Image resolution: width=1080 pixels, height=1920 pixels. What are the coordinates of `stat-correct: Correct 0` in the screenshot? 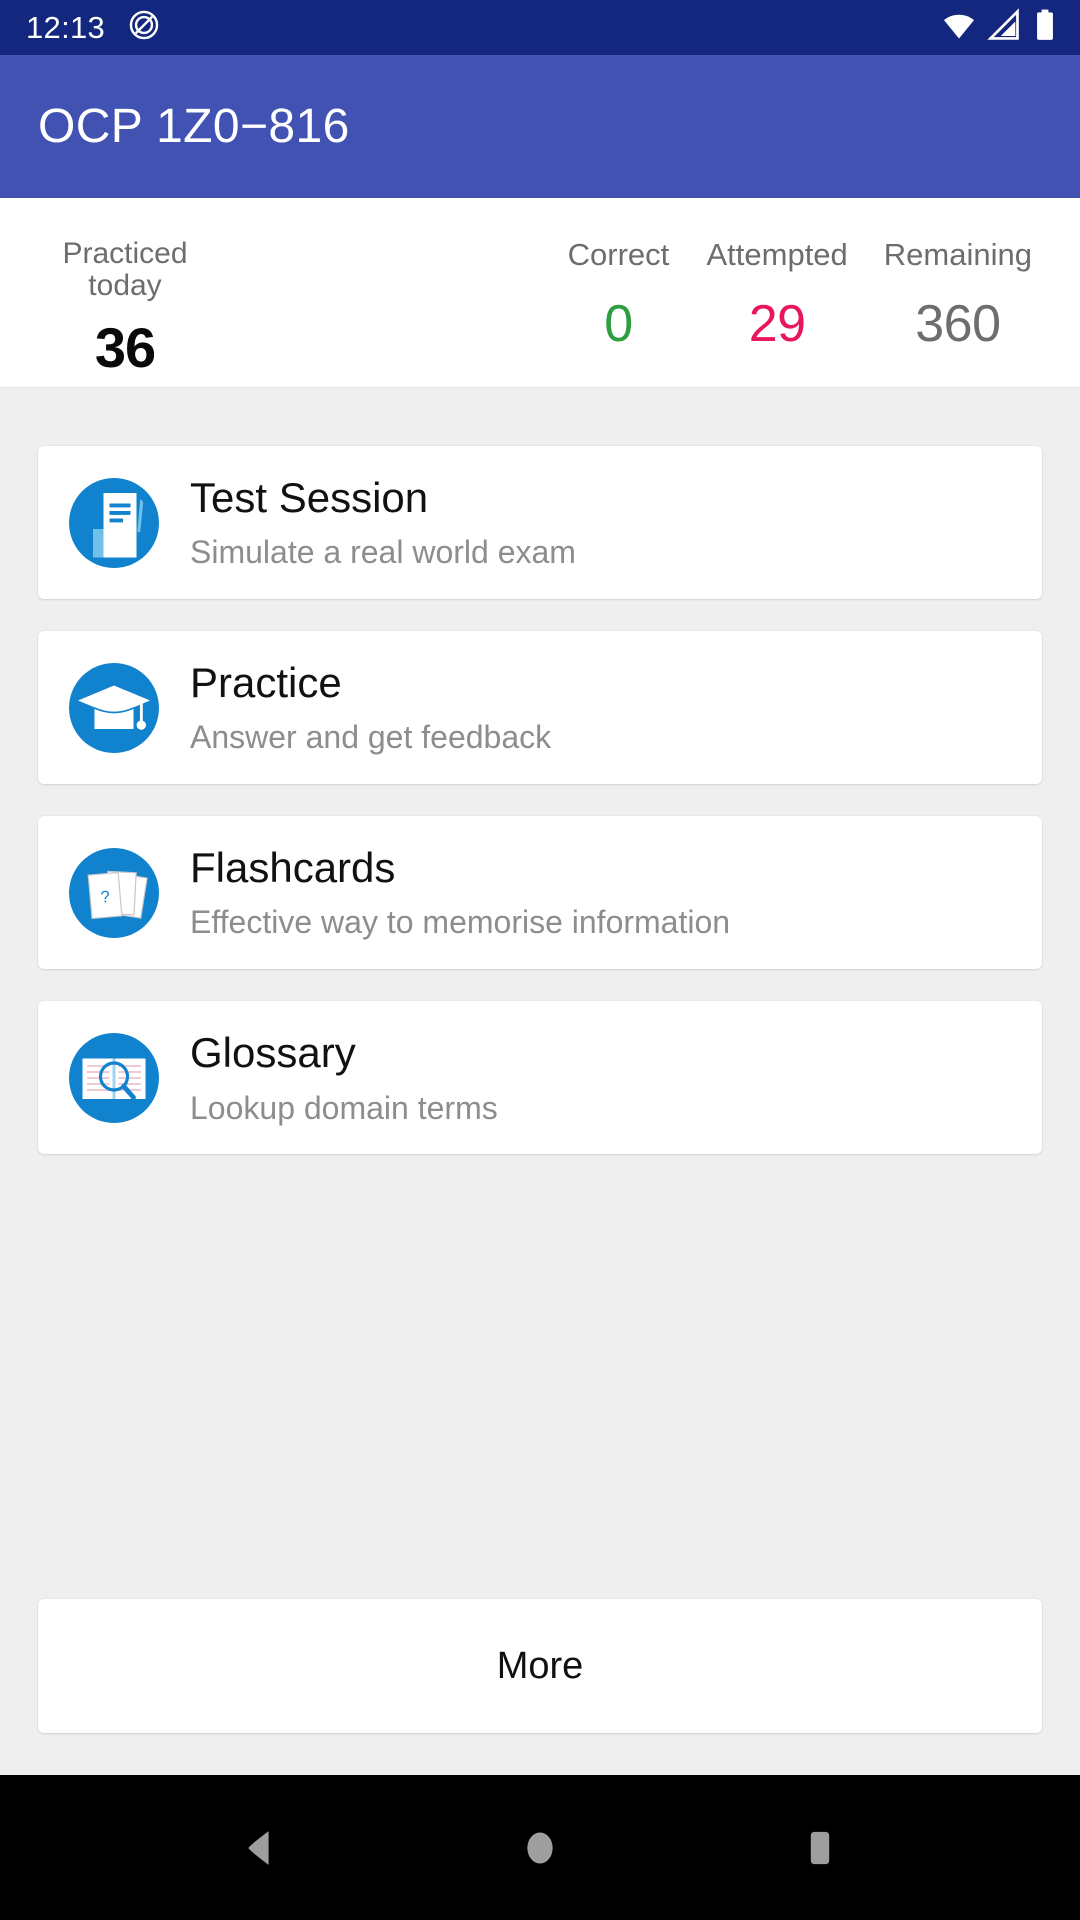 It's located at (618, 295).